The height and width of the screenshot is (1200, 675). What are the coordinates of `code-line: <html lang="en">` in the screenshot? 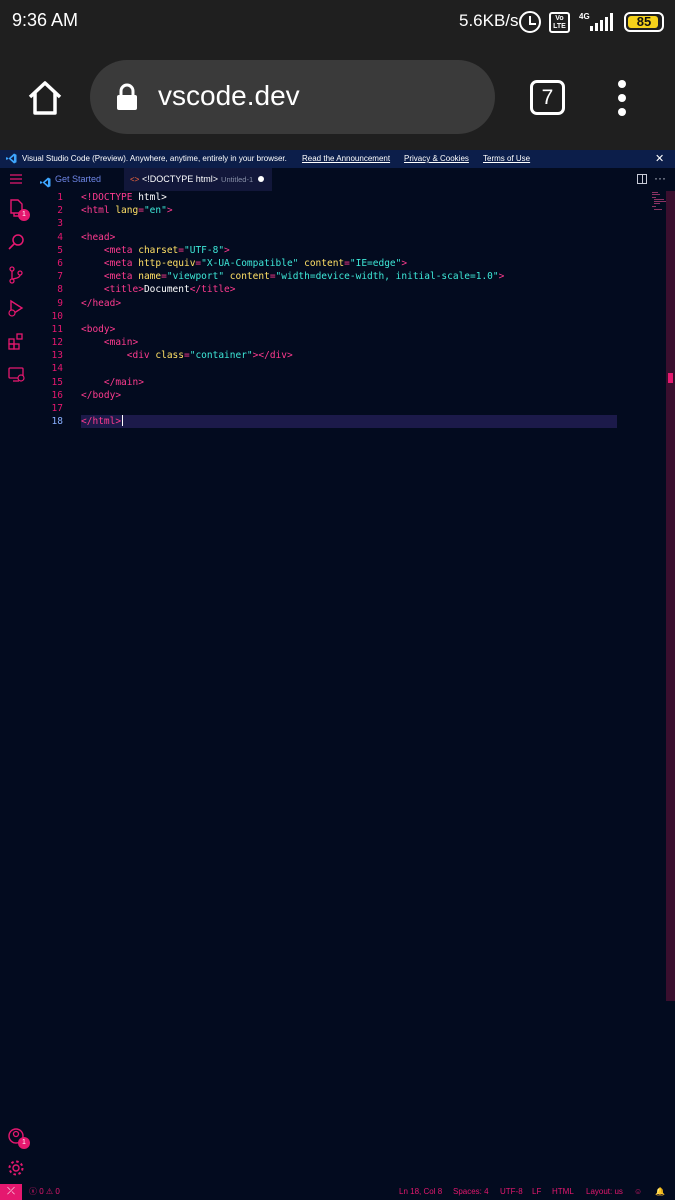 It's located at (349, 210).